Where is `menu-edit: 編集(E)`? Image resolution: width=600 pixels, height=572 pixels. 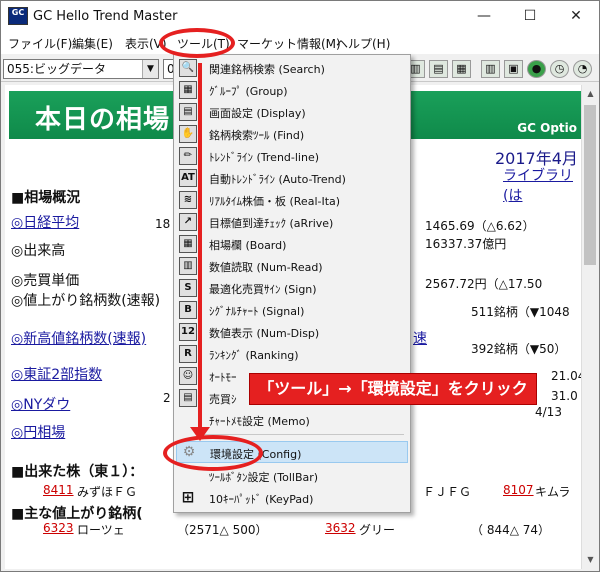
menu-edit: 編集(E) is located at coordinates (92, 43).